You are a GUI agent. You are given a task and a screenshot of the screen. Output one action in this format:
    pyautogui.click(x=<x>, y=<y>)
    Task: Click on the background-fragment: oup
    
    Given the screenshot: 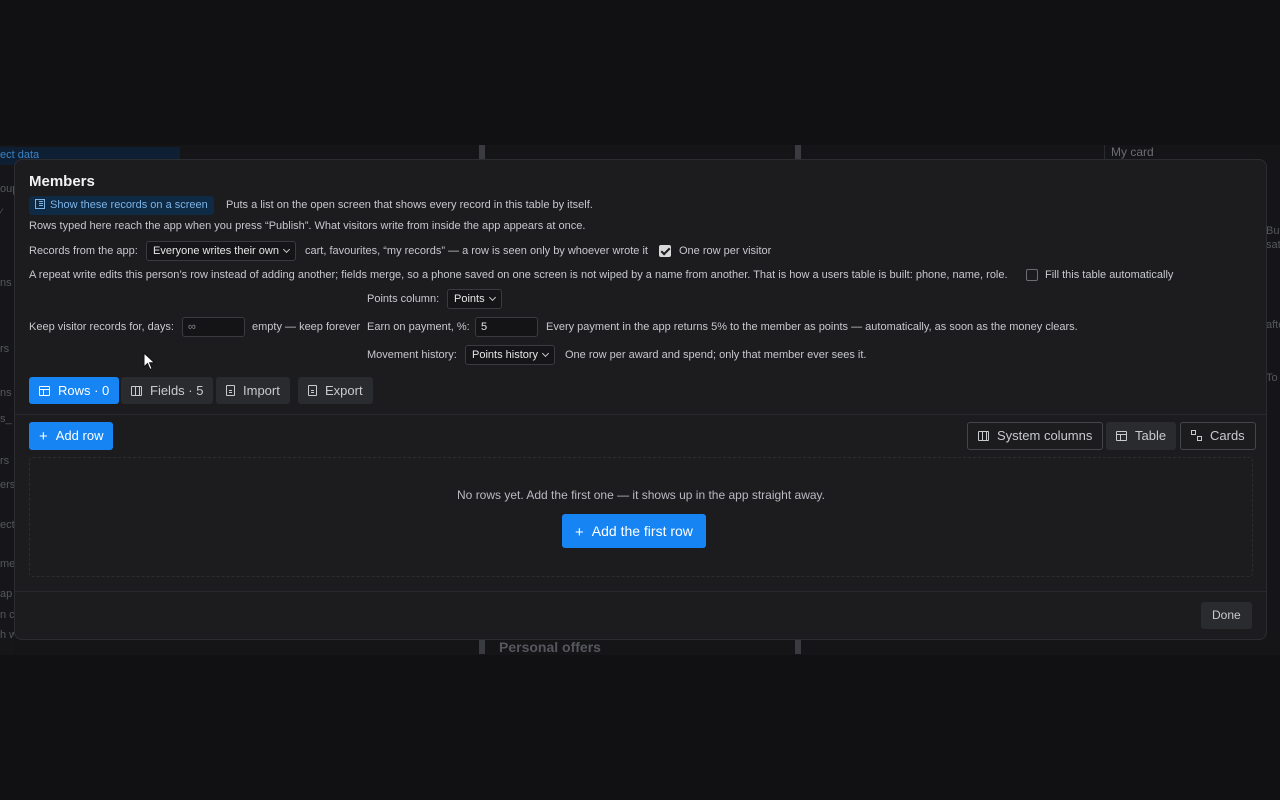 What is the action you would take?
    pyautogui.click(x=7, y=189)
    